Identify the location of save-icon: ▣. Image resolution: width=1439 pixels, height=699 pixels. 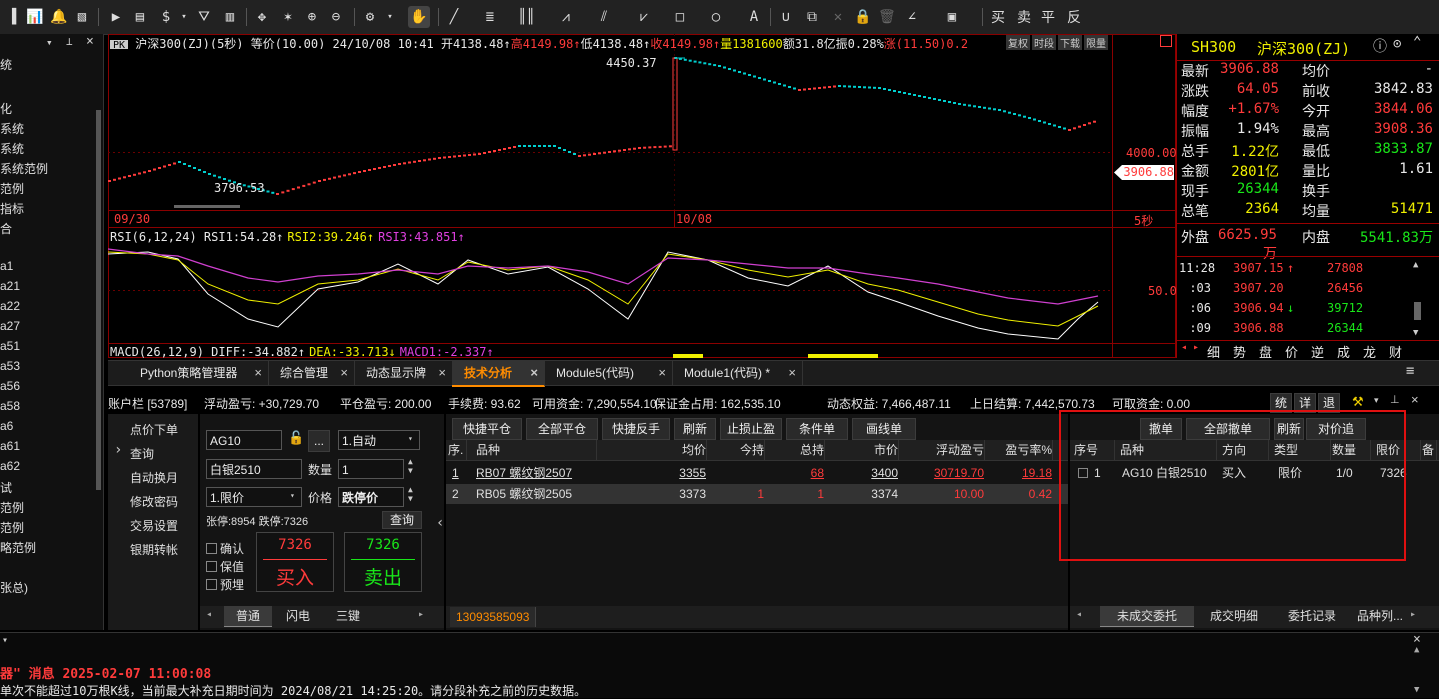
(952, 17).